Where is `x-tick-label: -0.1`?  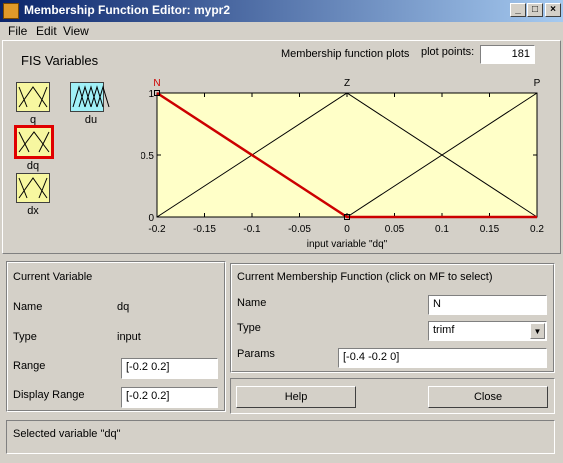
x-tick-label: -0.1 is located at coordinates (252, 229).